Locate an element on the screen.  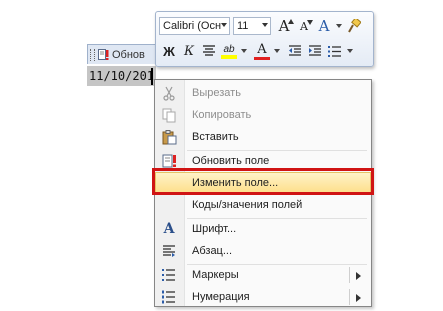
decrease-indent-icon is located at coordinates (295, 50).